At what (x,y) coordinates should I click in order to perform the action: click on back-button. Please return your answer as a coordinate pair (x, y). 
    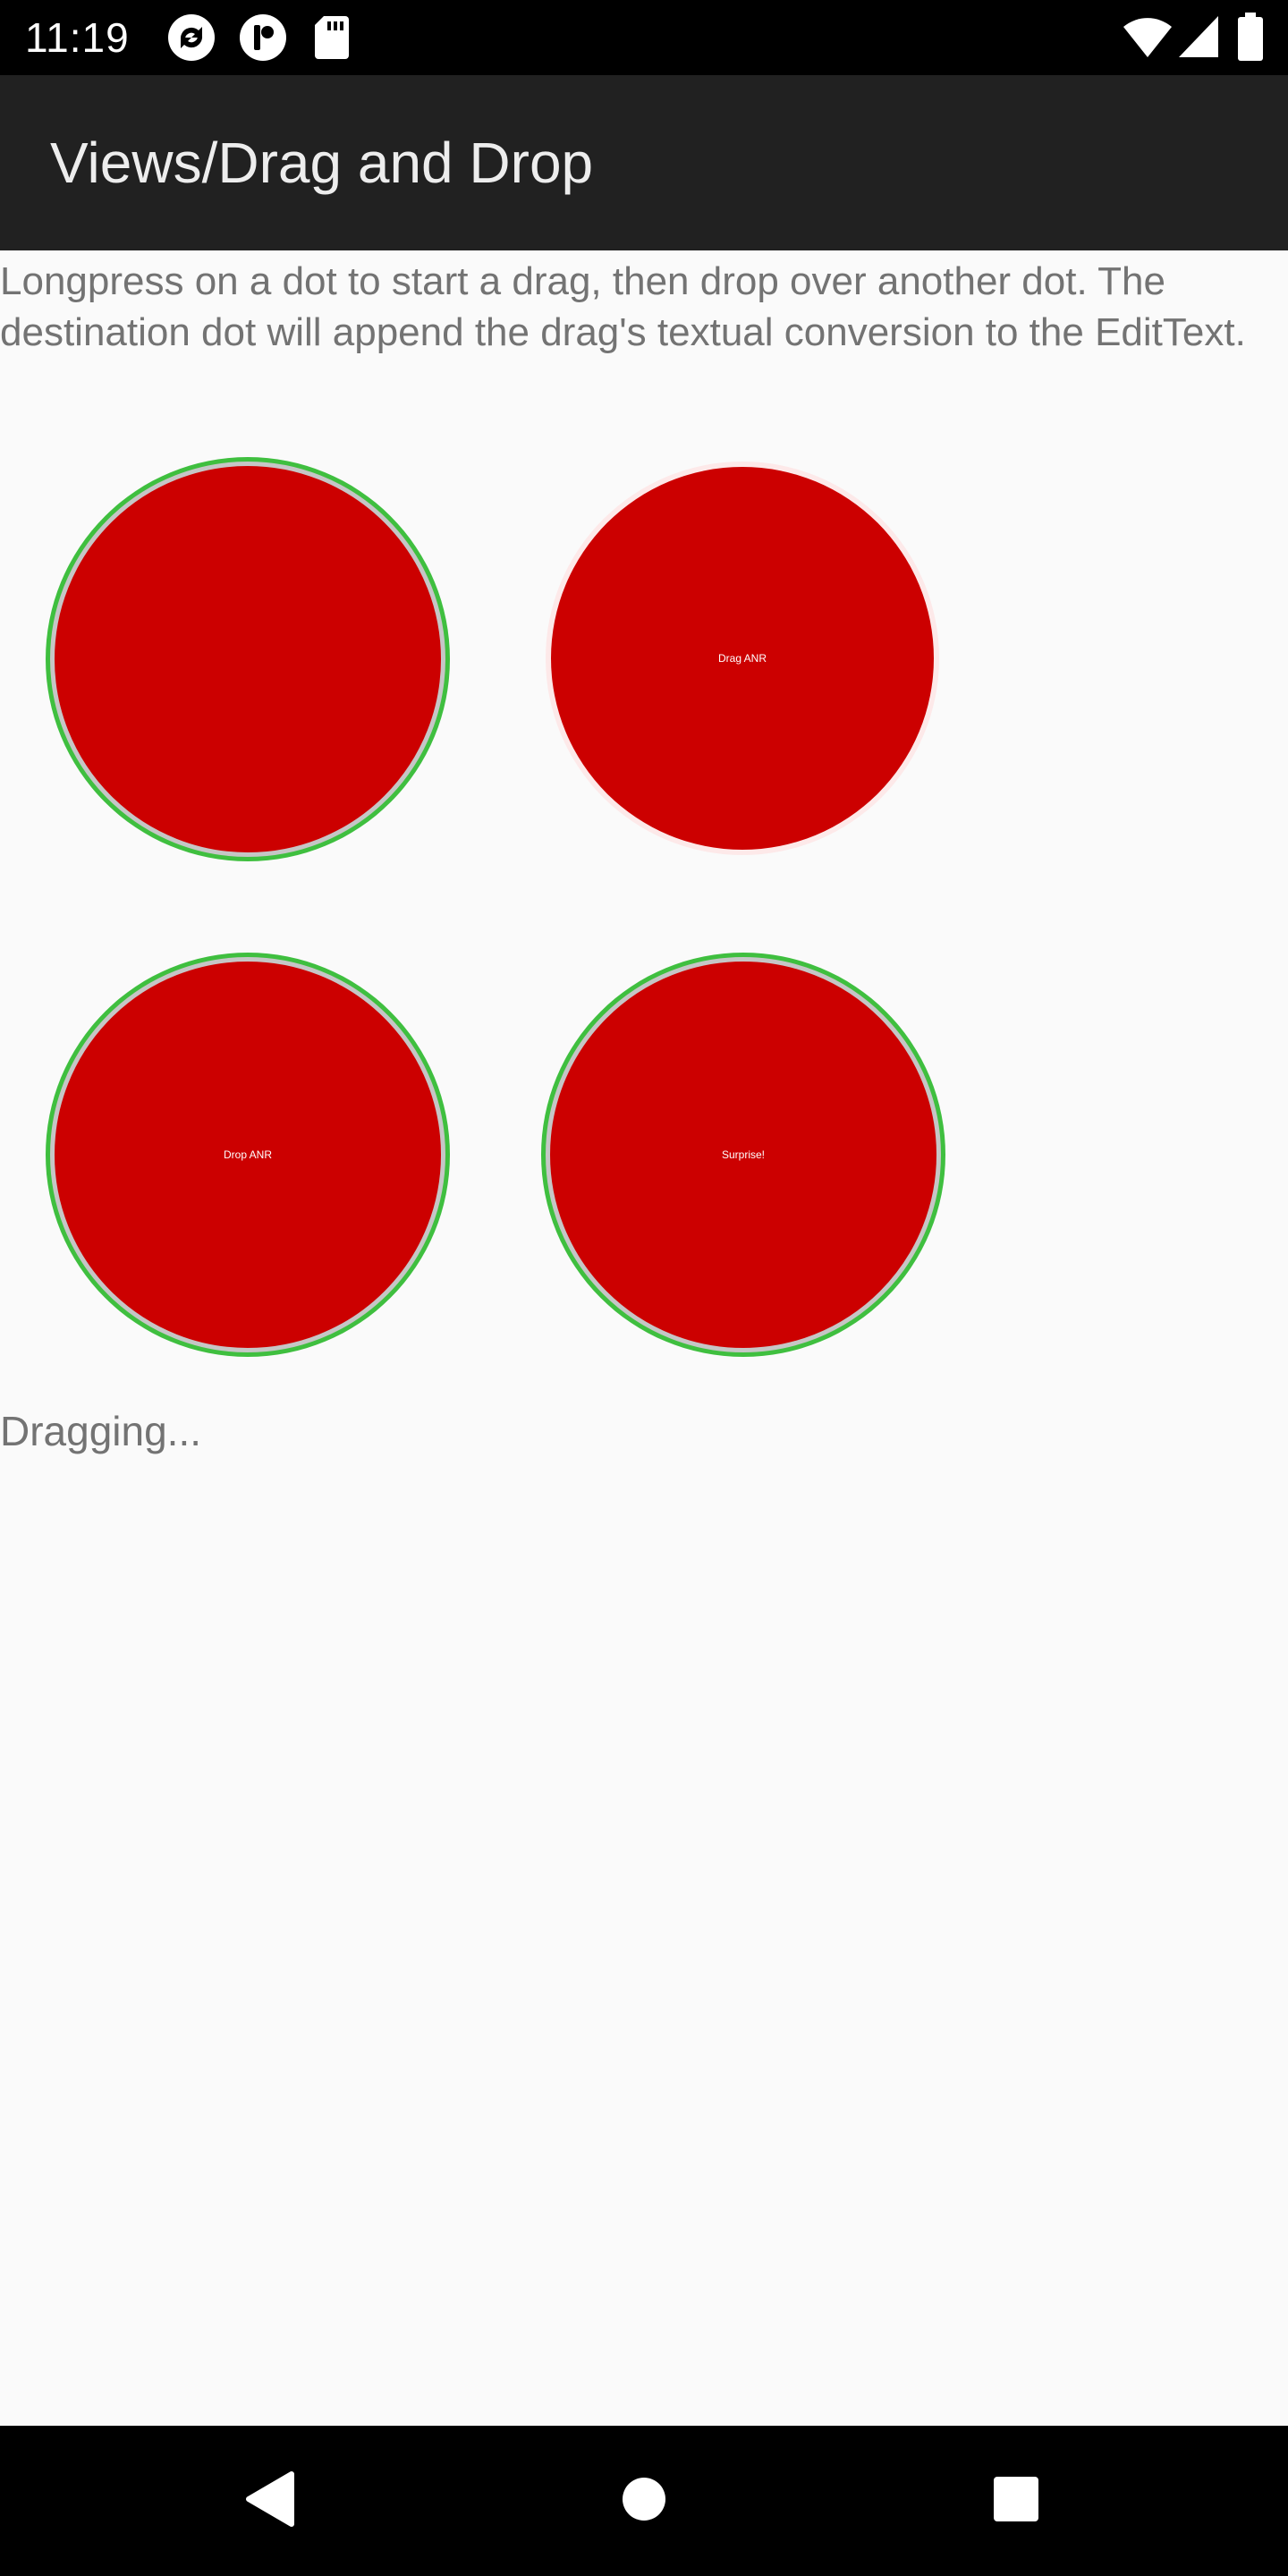
    Looking at the image, I should click on (270, 2501).